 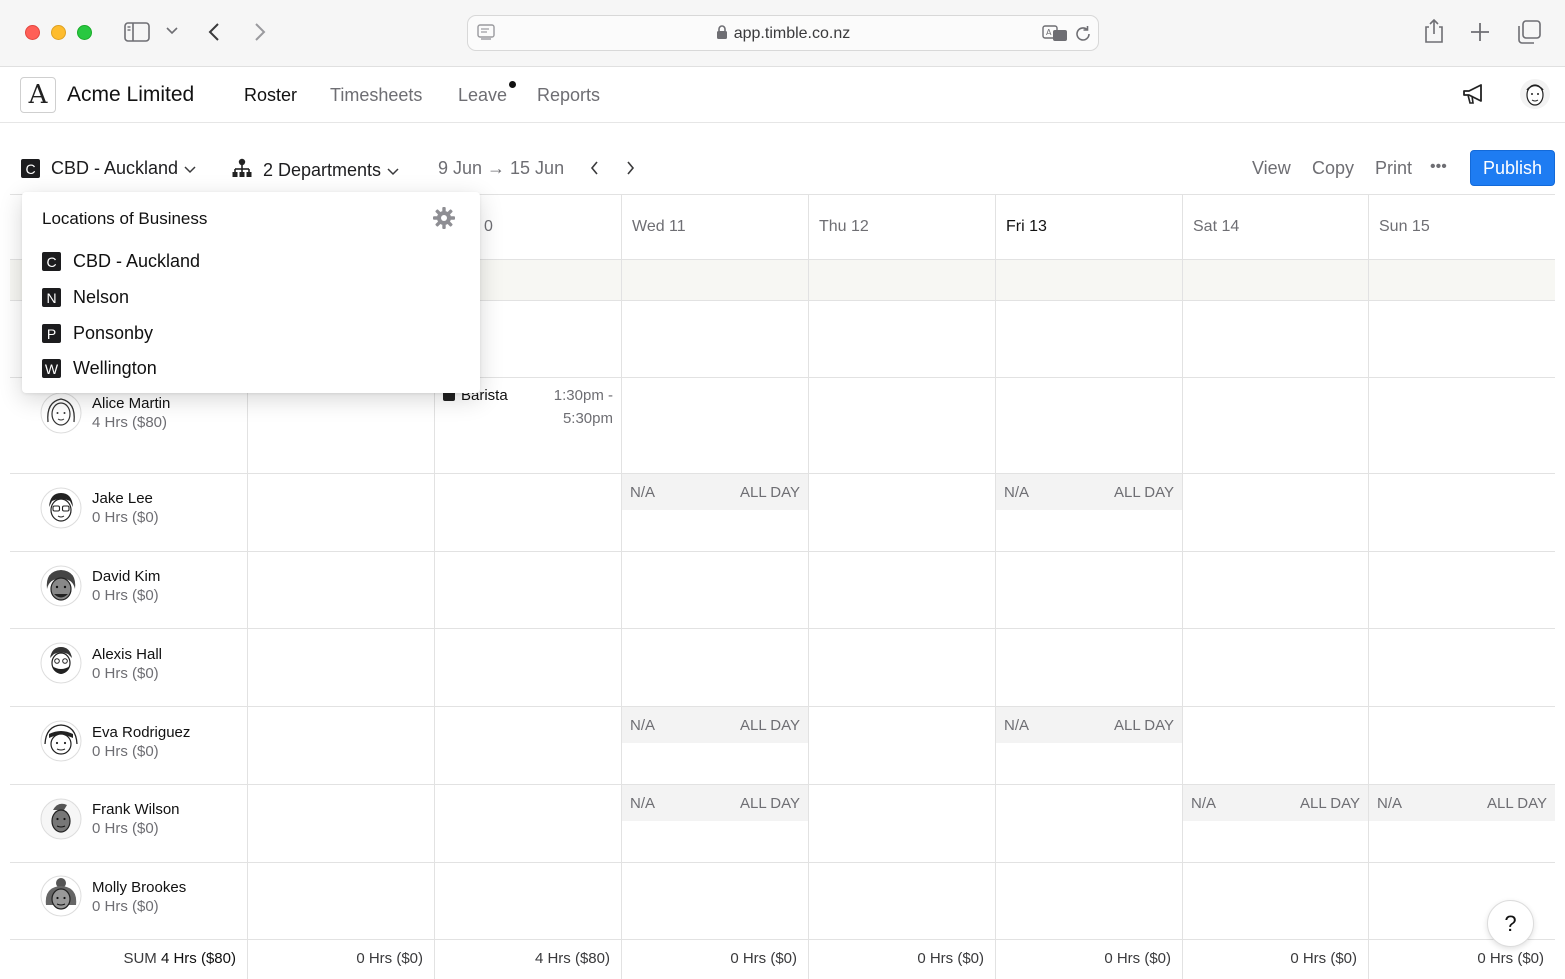 I want to click on shift-time: 1:30pm - 5:30pm, so click(x=571, y=407).